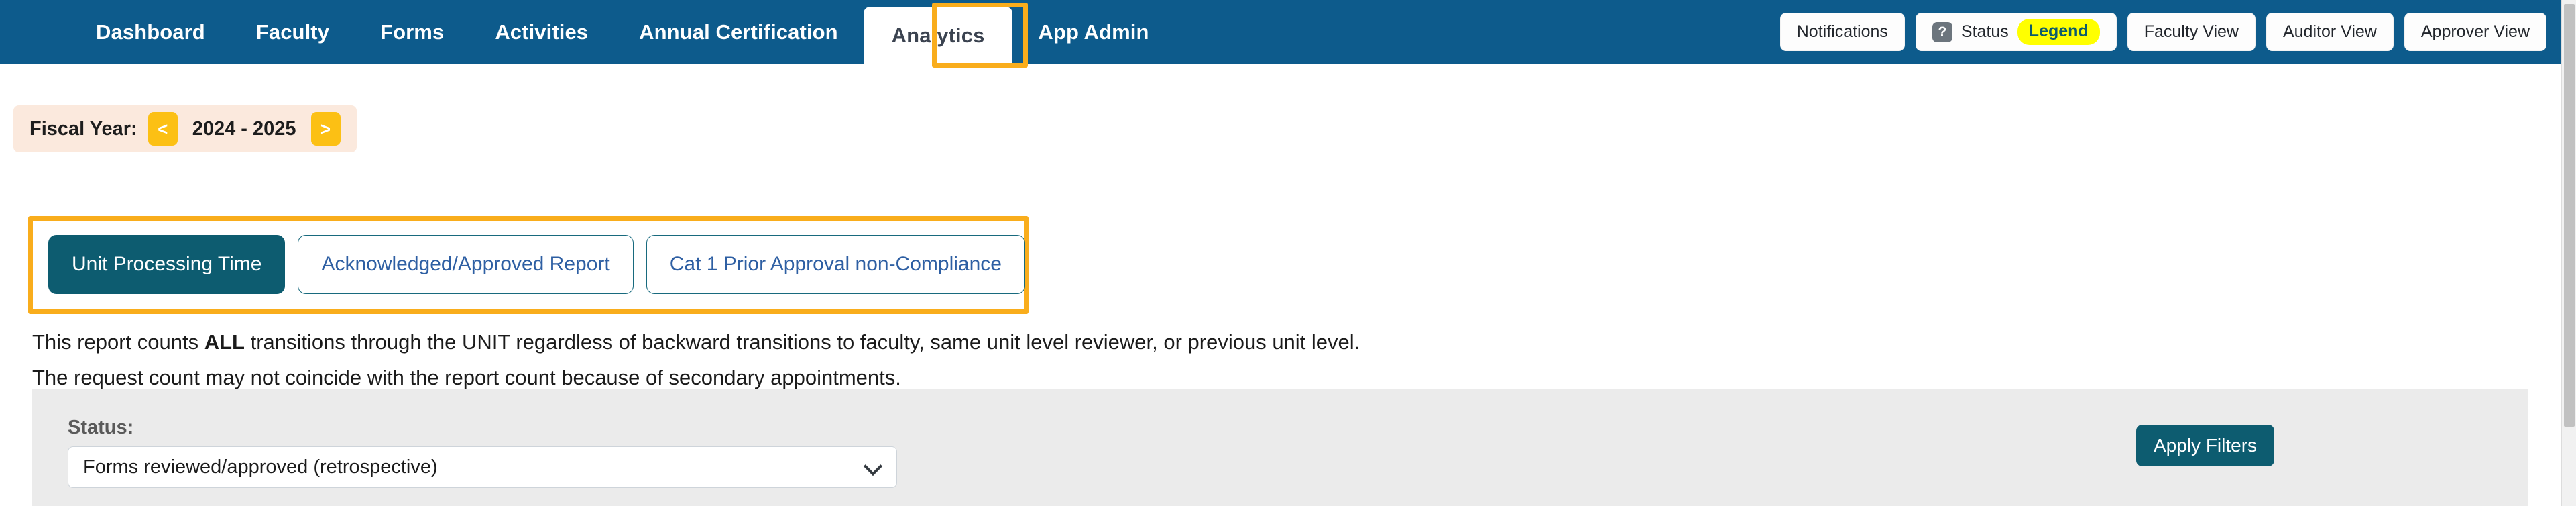  I want to click on status-filter-label: Status:, so click(101, 428).